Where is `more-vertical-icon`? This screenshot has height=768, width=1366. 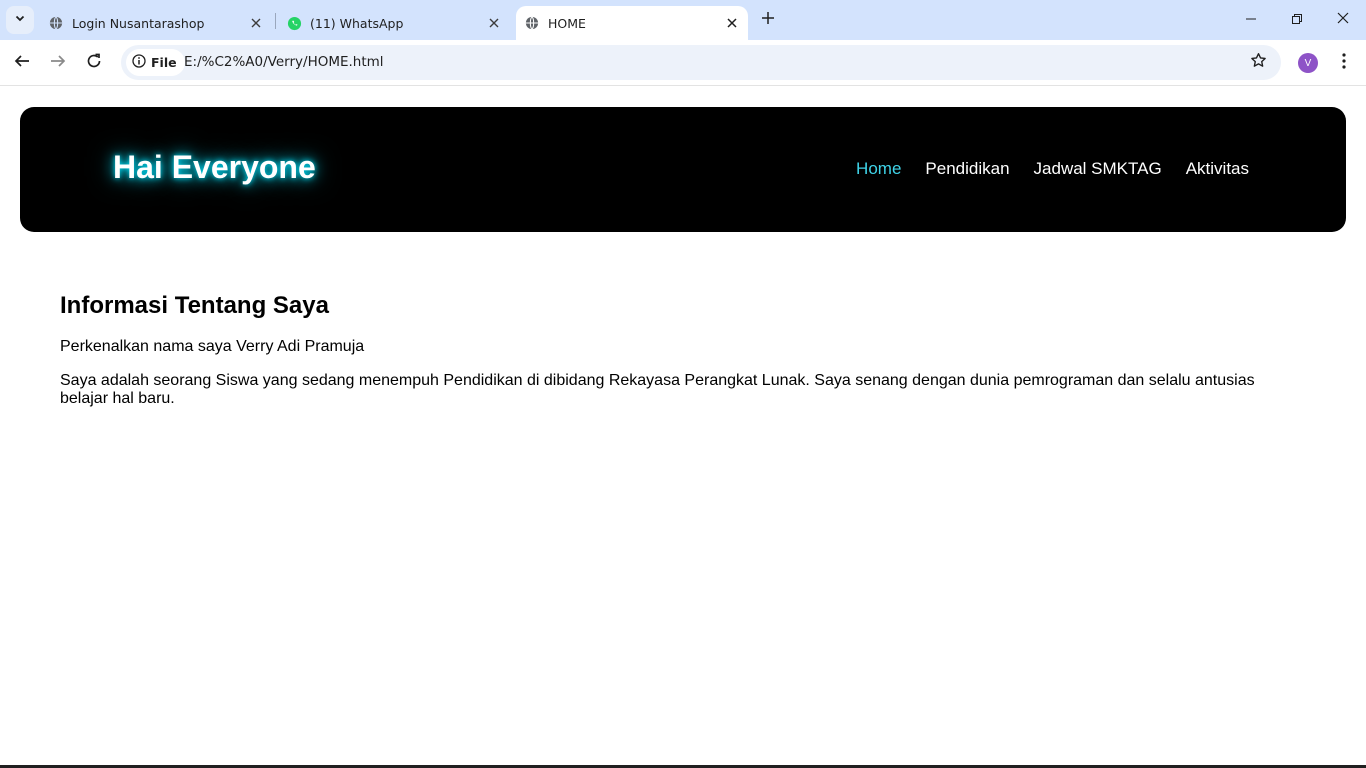
more-vertical-icon is located at coordinates (1344, 63).